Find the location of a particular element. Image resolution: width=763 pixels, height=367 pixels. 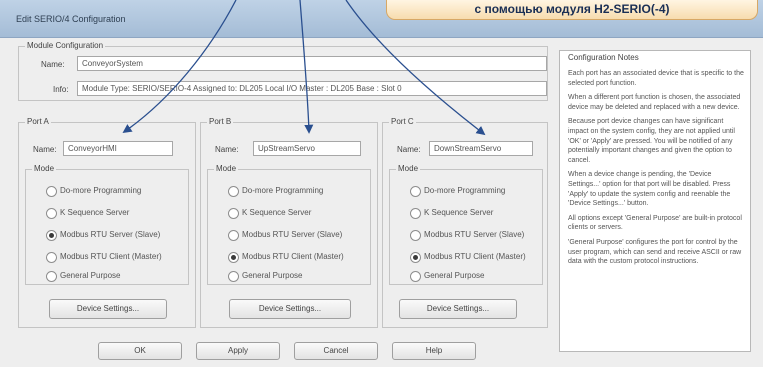

module-config-legend: Module Configuration is located at coordinates (65, 45).